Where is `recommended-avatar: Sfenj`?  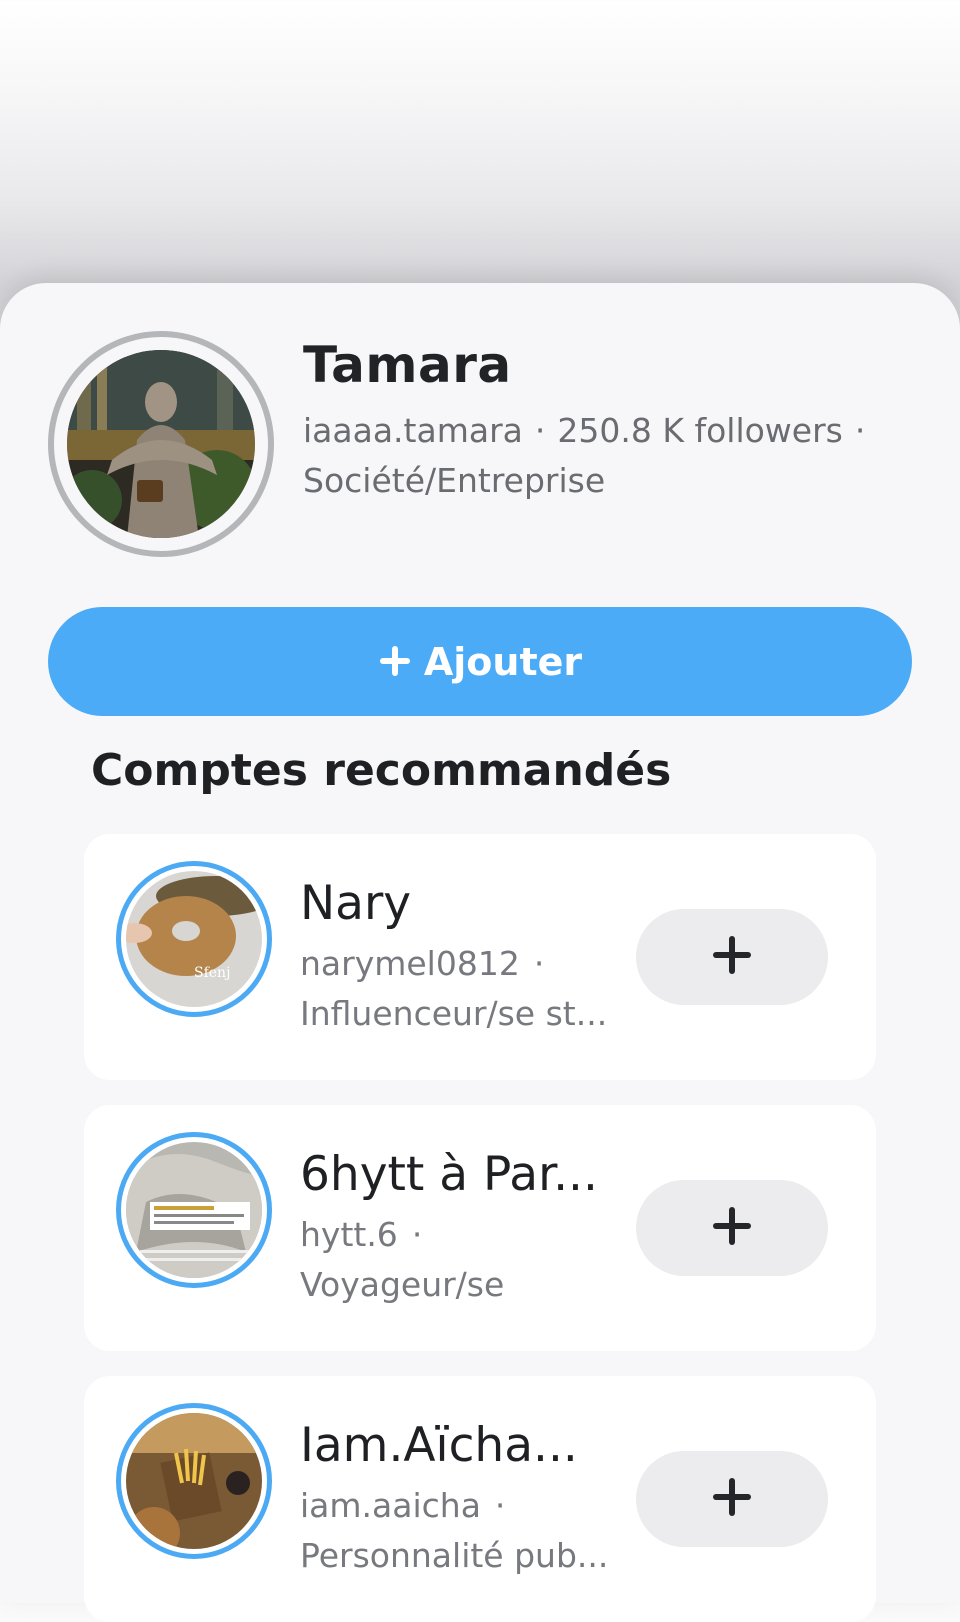
recommended-avatar: Sfenj is located at coordinates (194, 939).